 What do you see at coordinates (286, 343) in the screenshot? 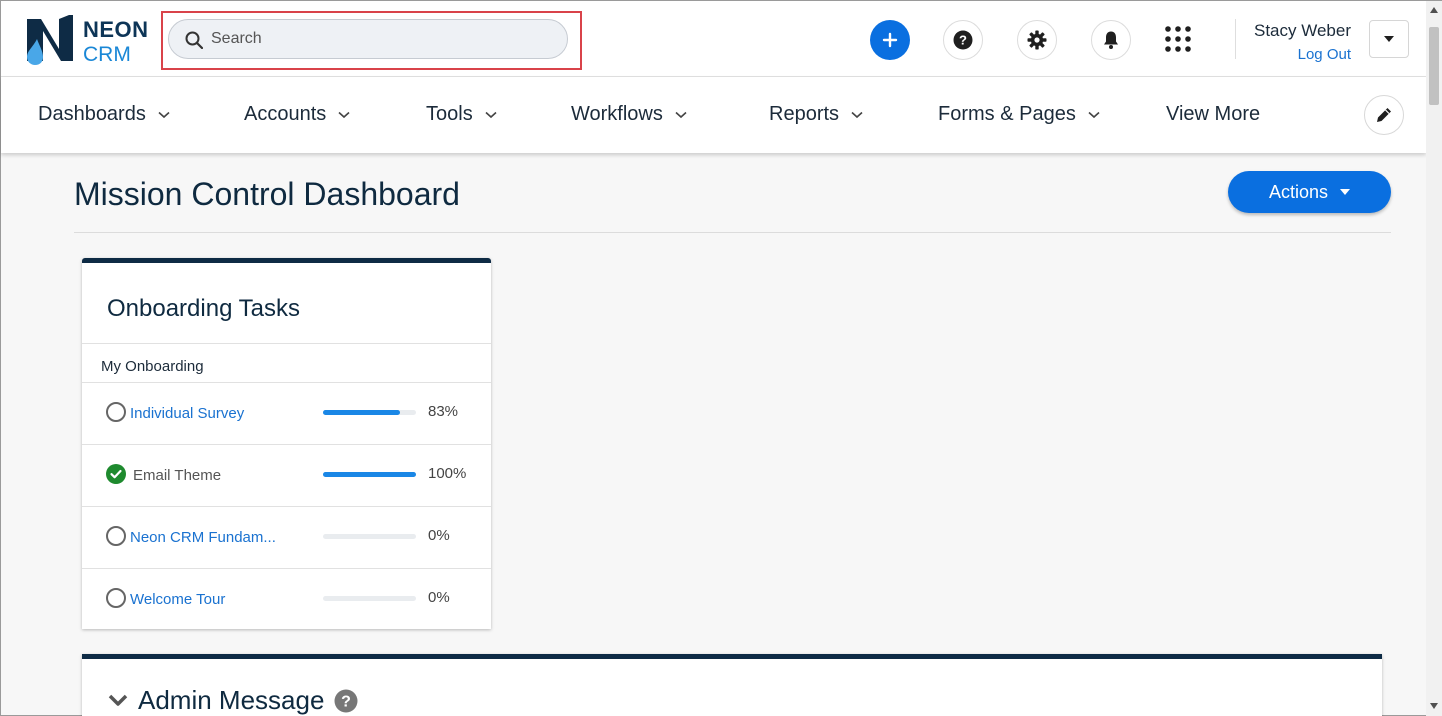
I see `divider` at bounding box center [286, 343].